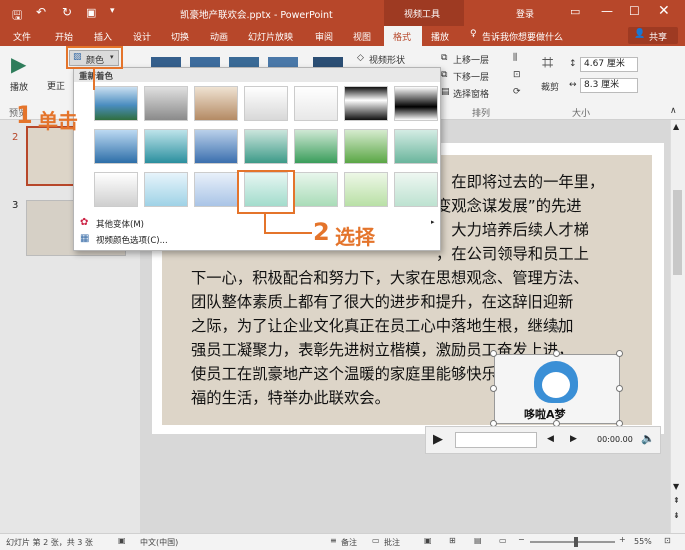 The width and height of the screenshot is (685, 550). What do you see at coordinates (64, 36) in the screenshot?
I see `tab-home: 开始` at bounding box center [64, 36].